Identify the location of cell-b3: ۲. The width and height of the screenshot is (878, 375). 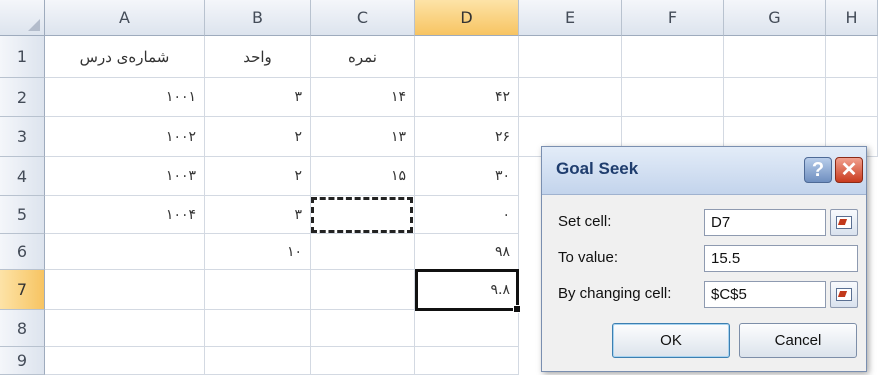
(258, 137).